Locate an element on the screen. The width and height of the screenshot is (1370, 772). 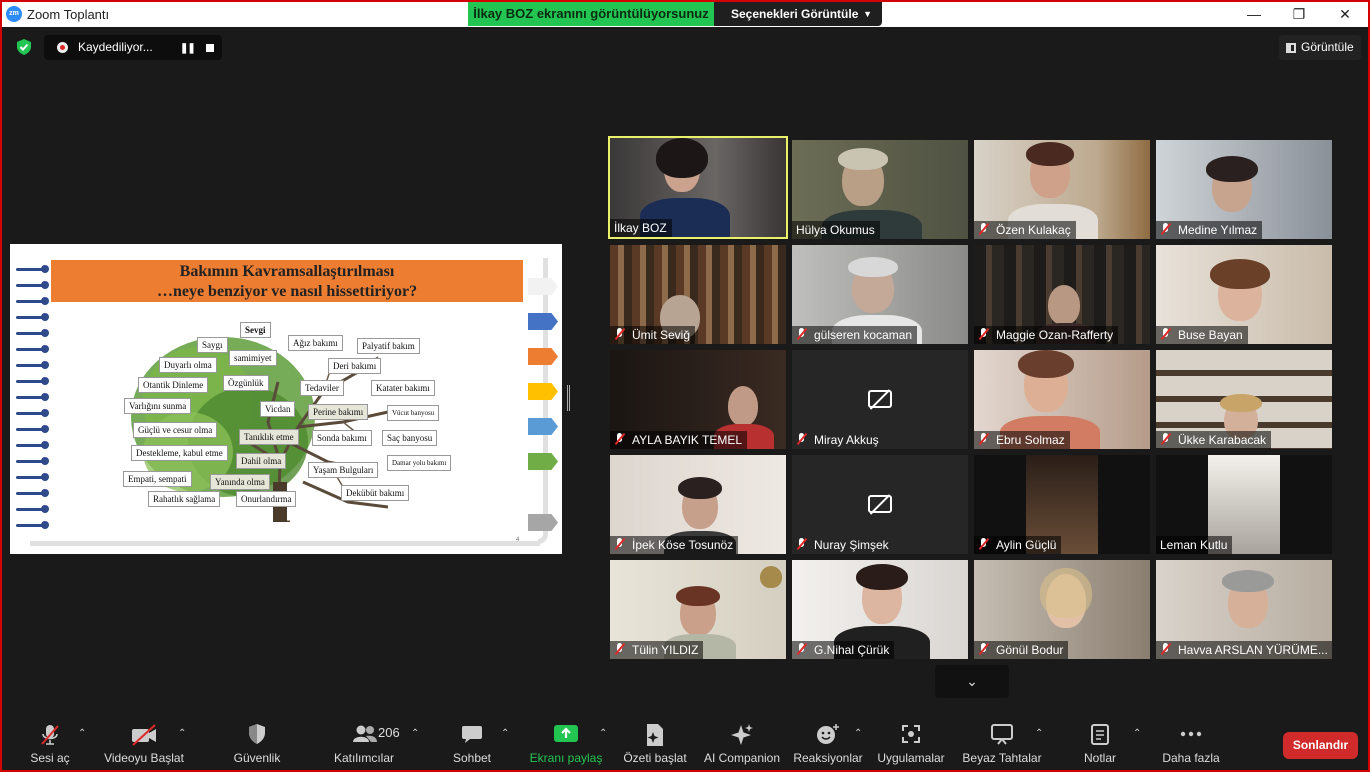
video-tile: Nuray Şimşek is located at coordinates (880, 504).